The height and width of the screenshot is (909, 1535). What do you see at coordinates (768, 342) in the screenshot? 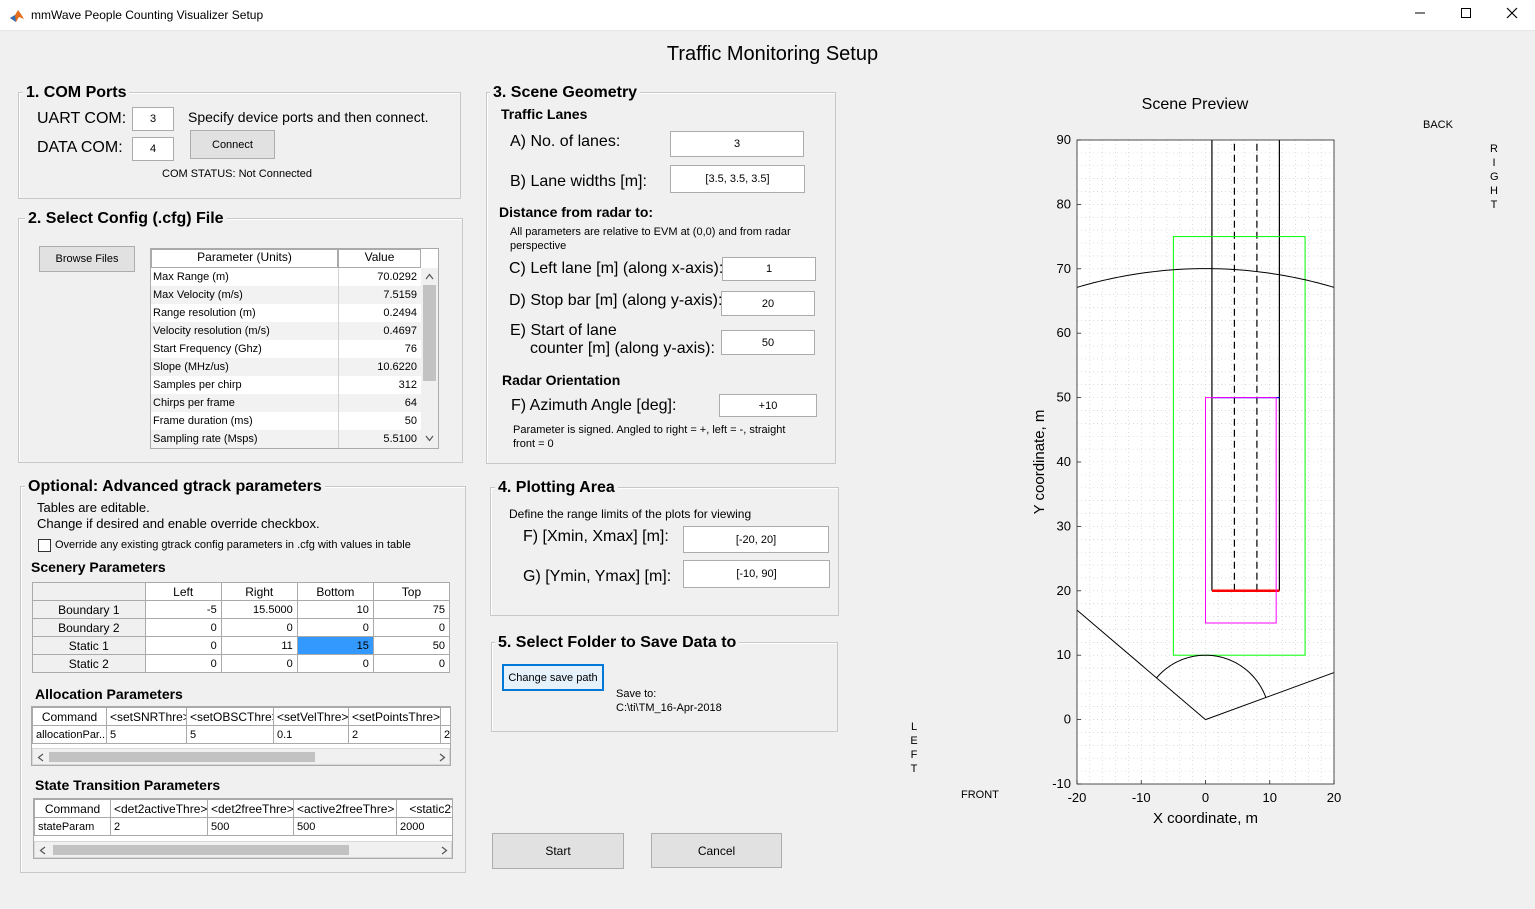
I see `start-lane-field: 50` at bounding box center [768, 342].